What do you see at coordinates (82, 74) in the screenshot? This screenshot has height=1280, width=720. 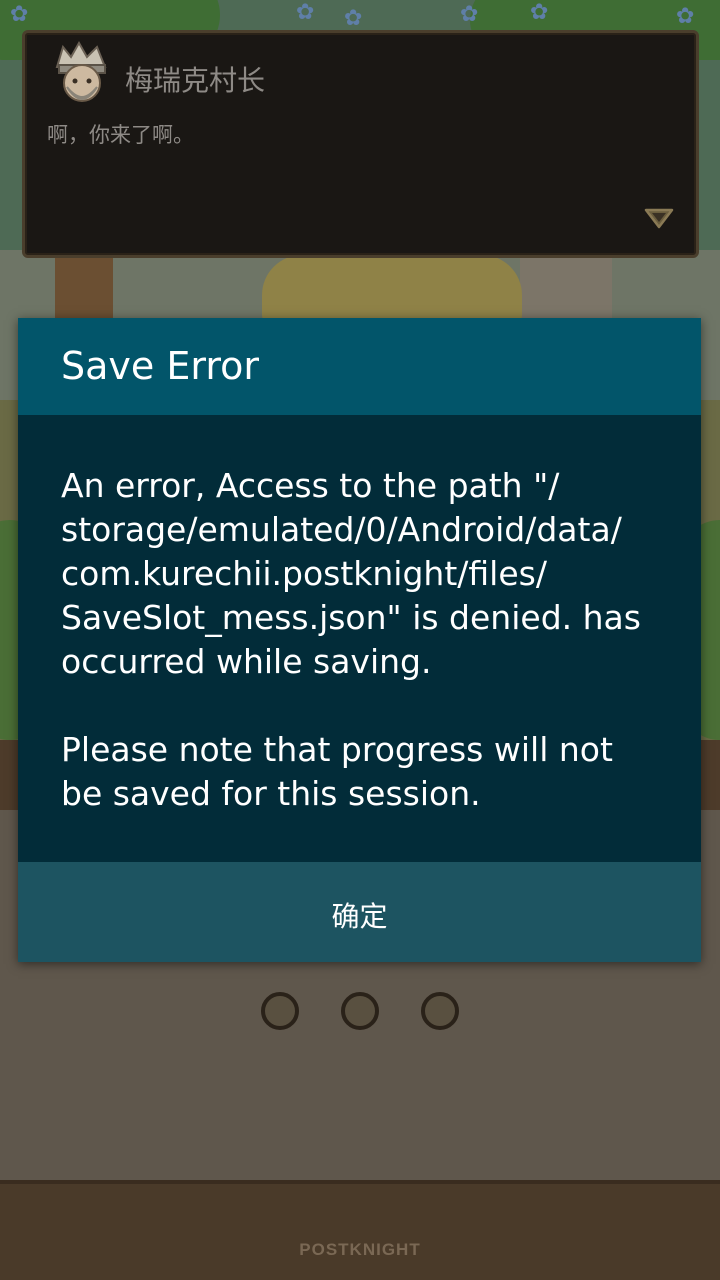 I see `village-chief-avatar-icon` at bounding box center [82, 74].